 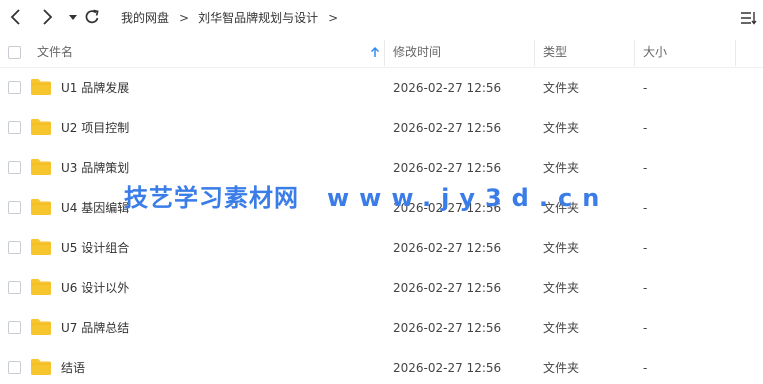 What do you see at coordinates (145, 17) in the screenshot?
I see `breadcrumb-root: 我的网盘` at bounding box center [145, 17].